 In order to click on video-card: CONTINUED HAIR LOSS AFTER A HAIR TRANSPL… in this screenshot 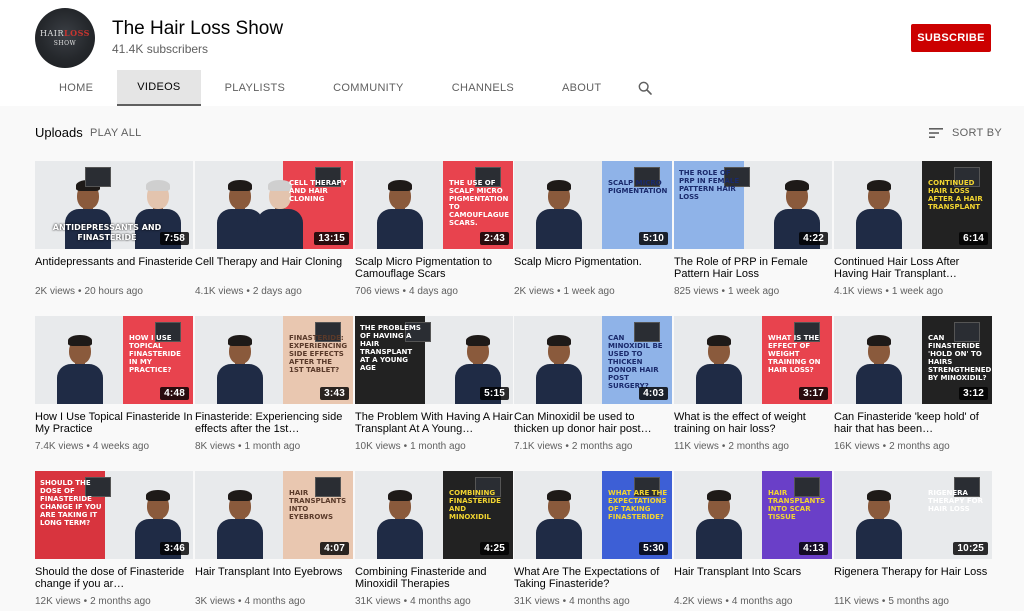, I will do `click(913, 229)`.